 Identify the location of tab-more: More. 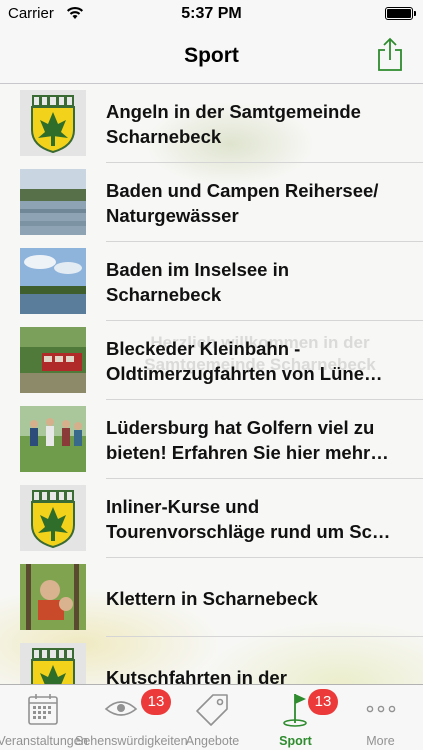
(380, 717).